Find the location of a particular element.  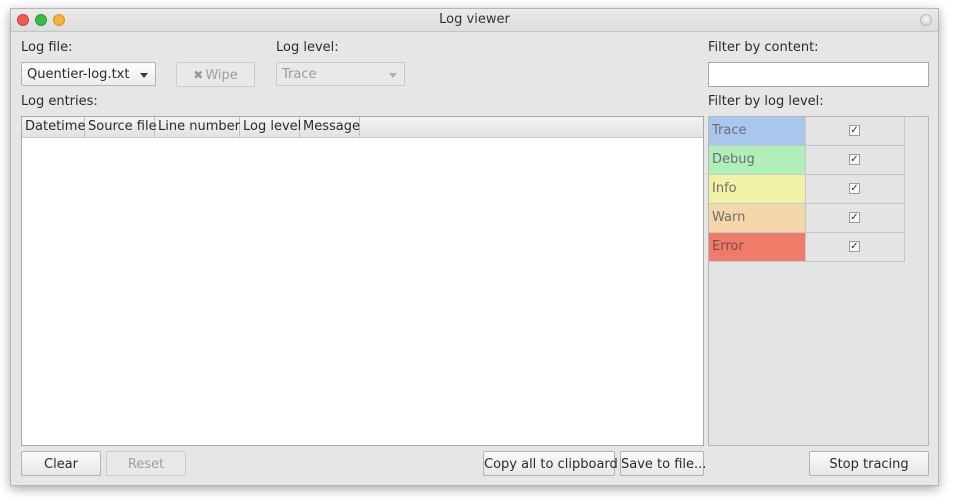

level-row-info: Info ✓ is located at coordinates (807, 189).